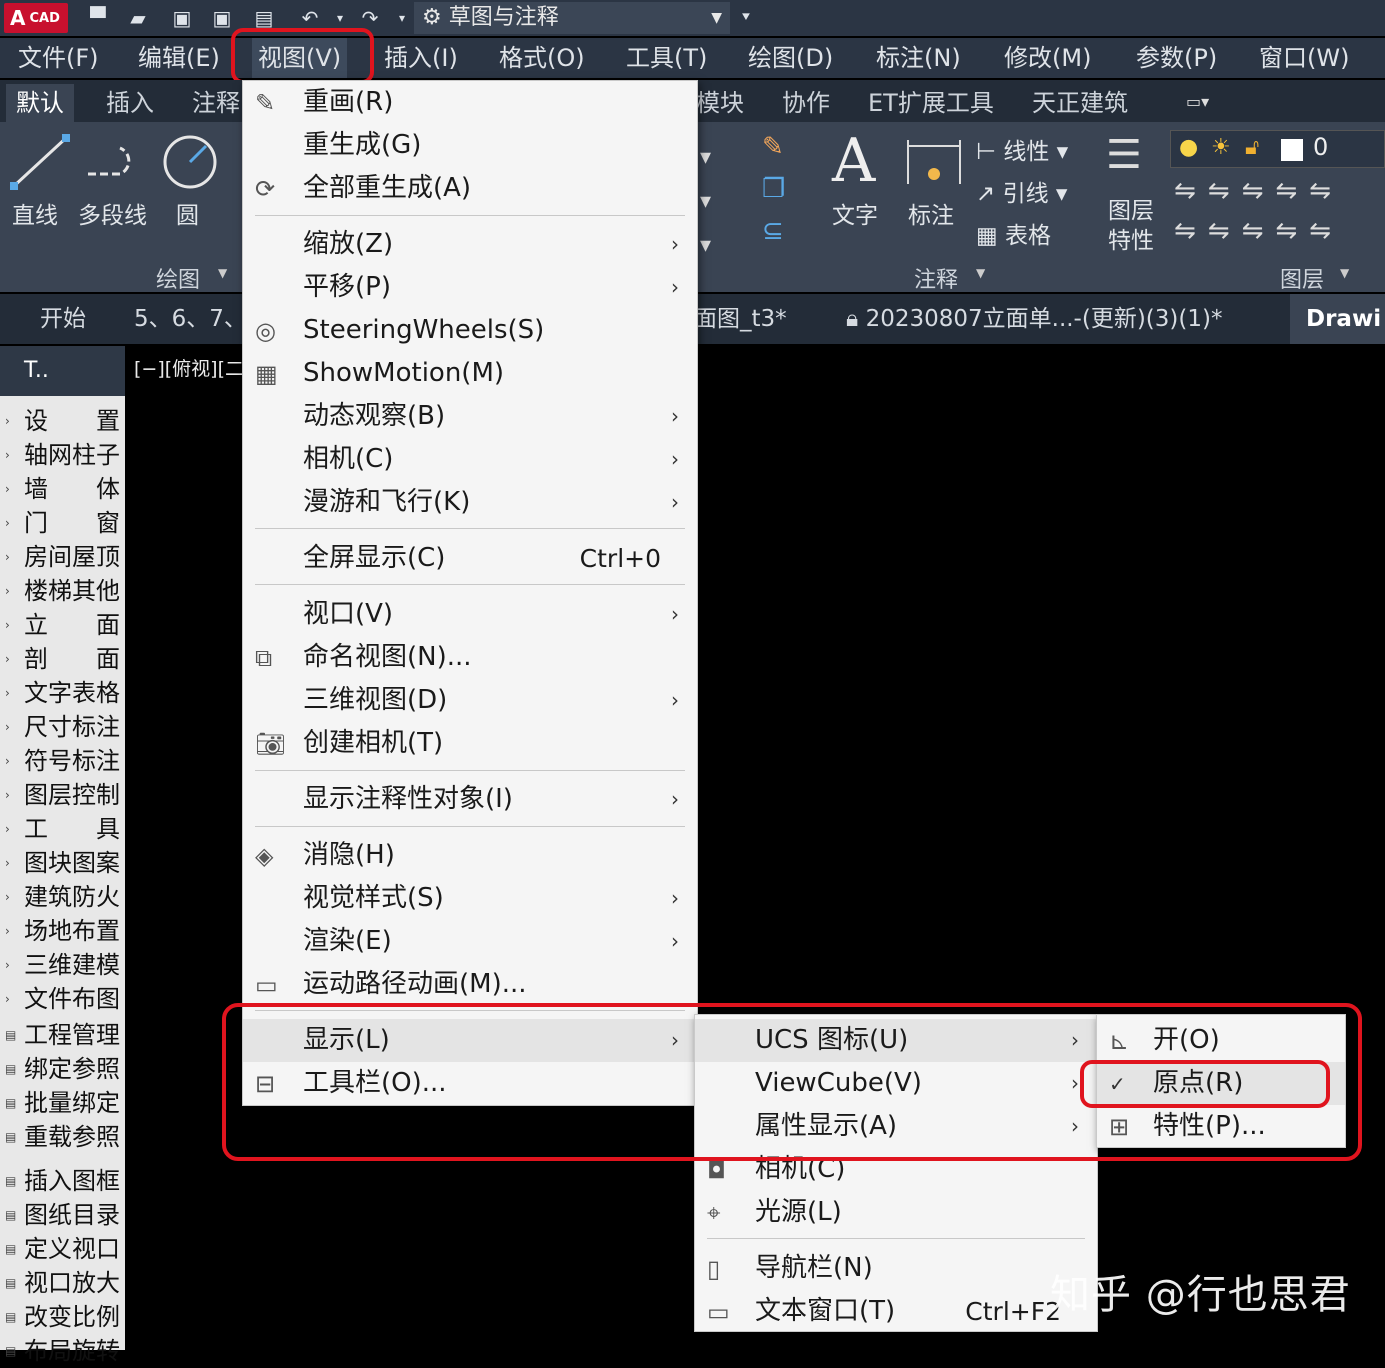 This screenshot has width=1385, height=1368. I want to click on palette-item: › 图层控制, so click(62, 795).